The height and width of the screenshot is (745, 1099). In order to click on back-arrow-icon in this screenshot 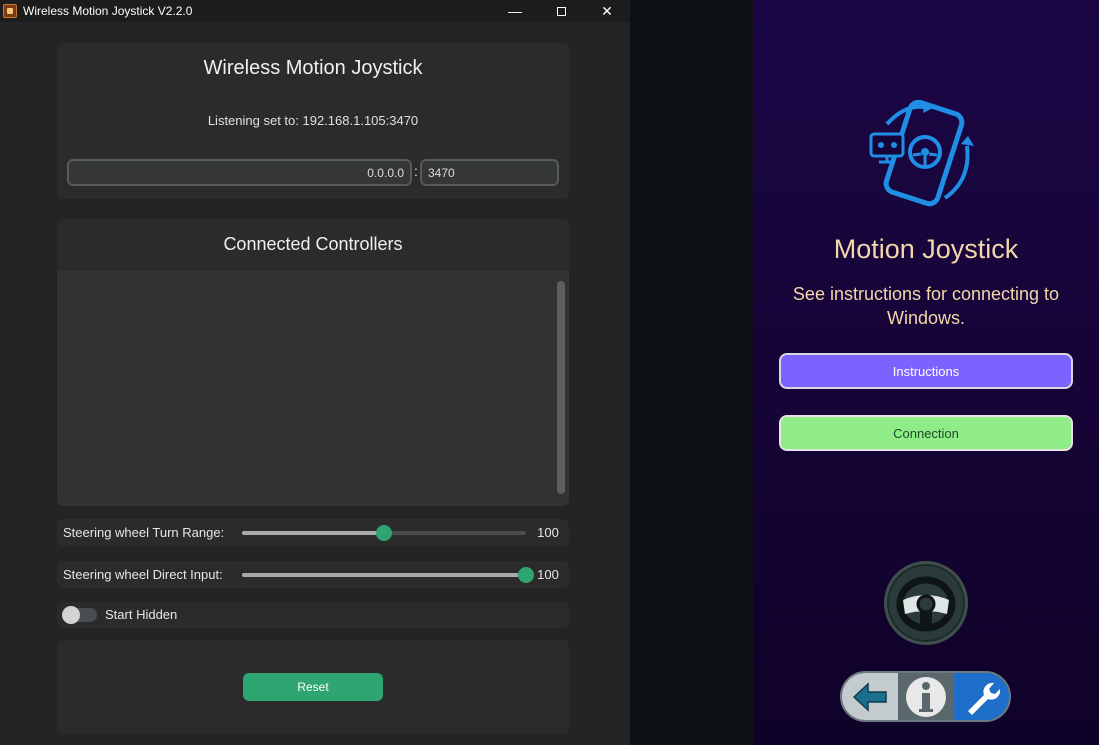, I will do `click(869, 696)`.